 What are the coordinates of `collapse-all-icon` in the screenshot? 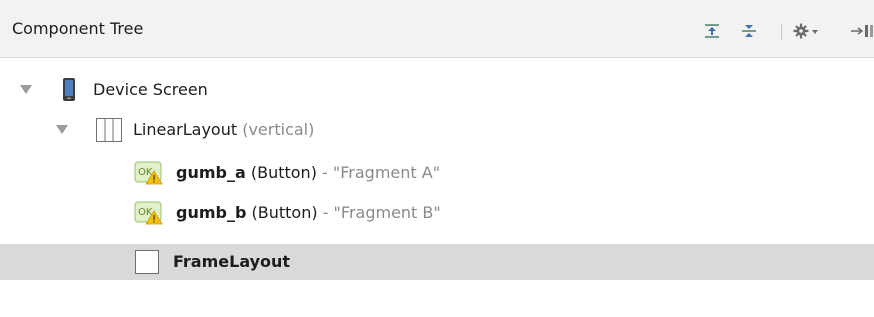 It's located at (749, 31).